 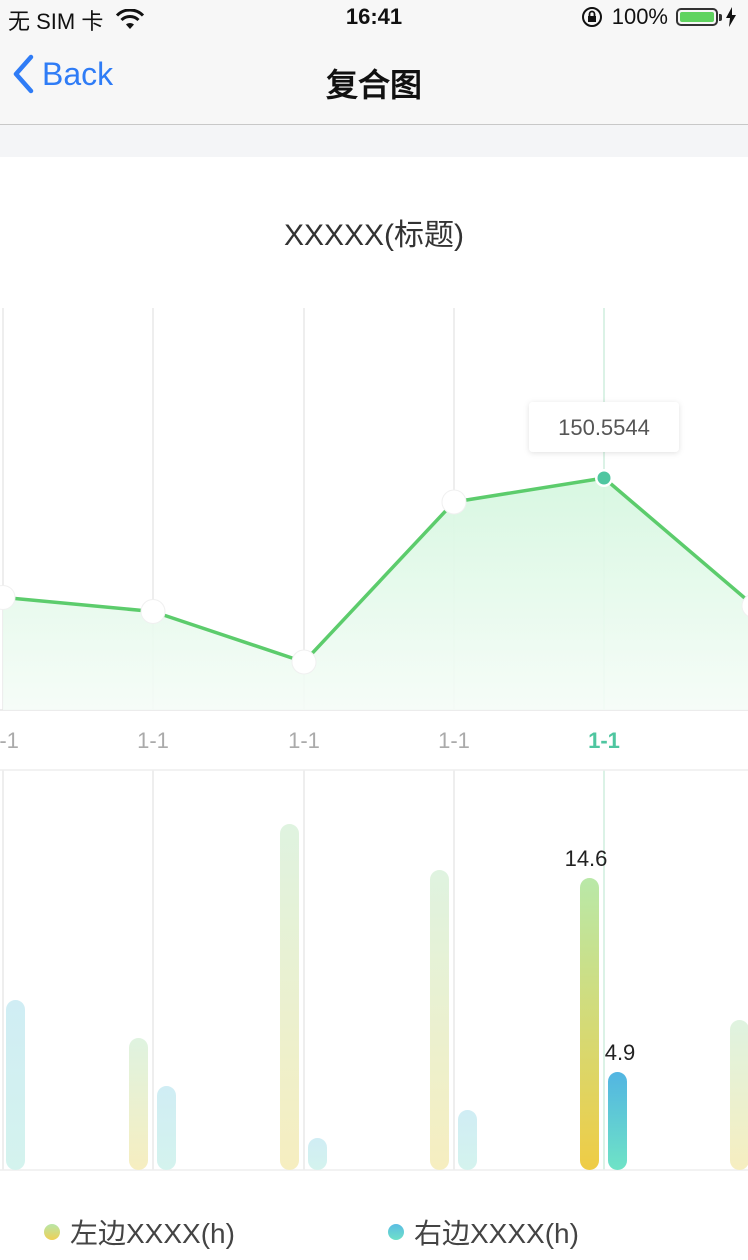 I want to click on bar-data-label: 14.6, so click(x=586, y=858).